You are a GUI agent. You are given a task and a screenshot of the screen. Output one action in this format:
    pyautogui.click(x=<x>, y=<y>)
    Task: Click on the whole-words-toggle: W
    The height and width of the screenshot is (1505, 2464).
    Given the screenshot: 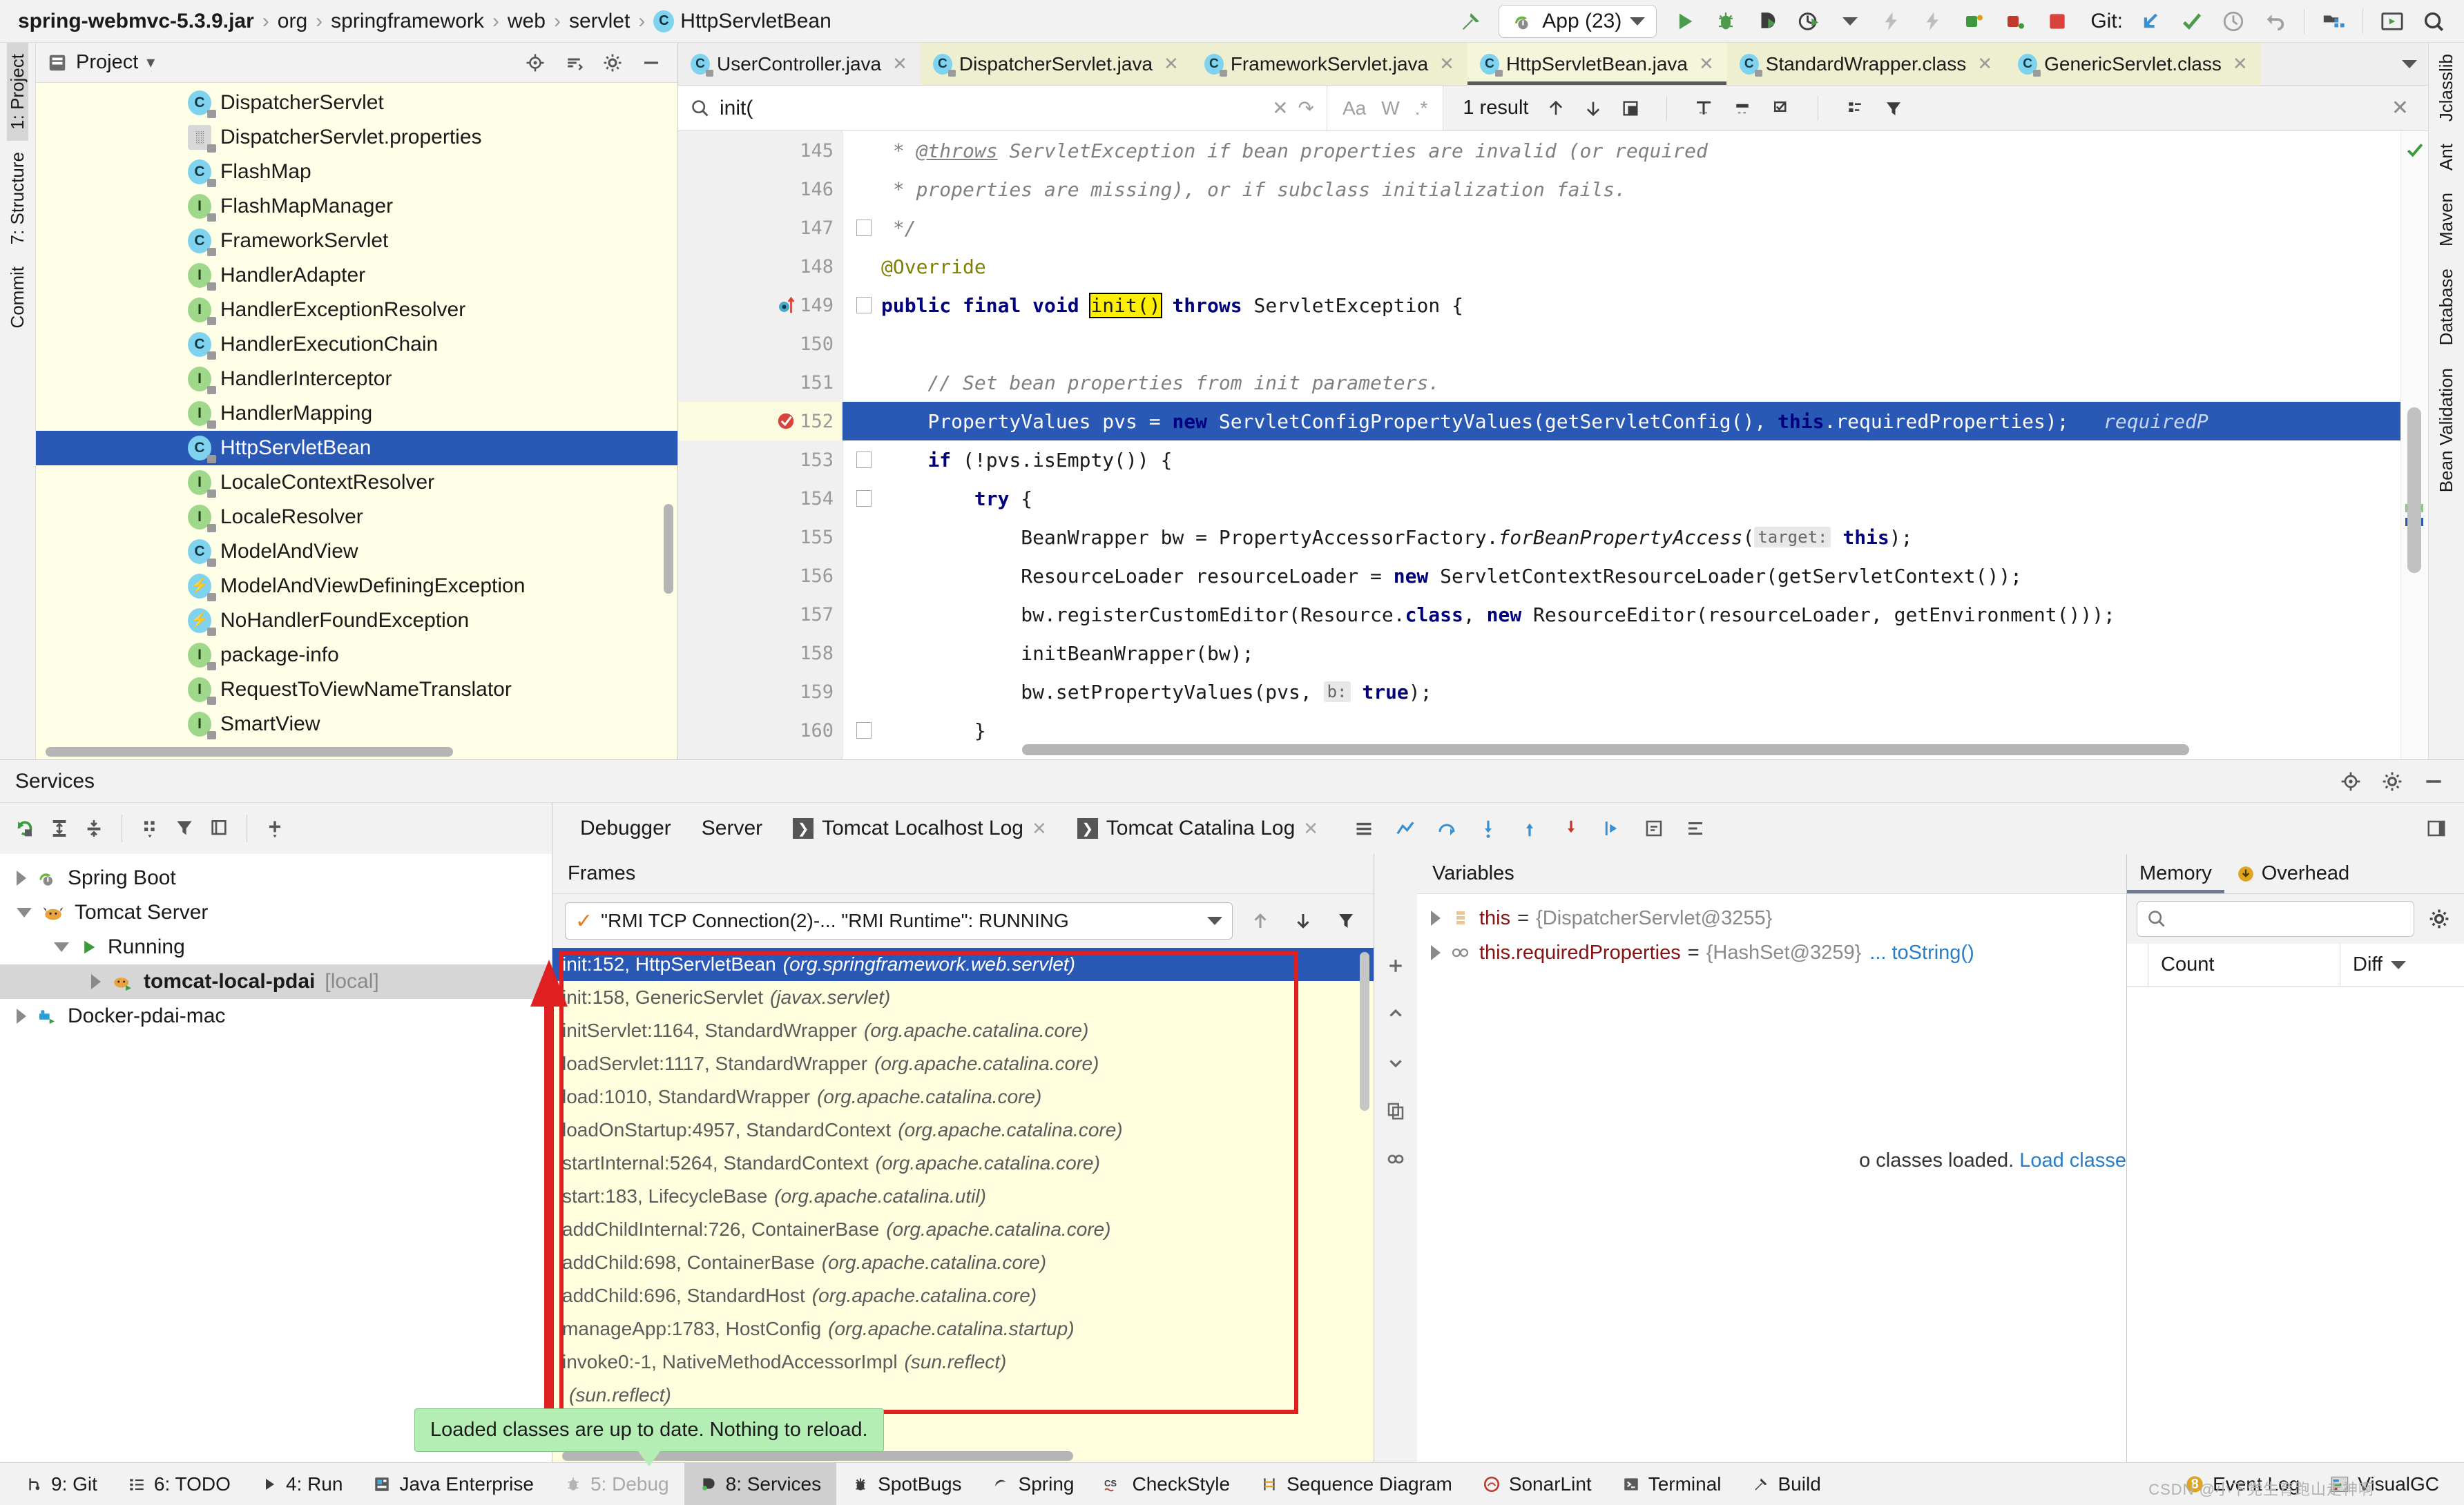 What is the action you would take?
    pyautogui.click(x=1390, y=108)
    